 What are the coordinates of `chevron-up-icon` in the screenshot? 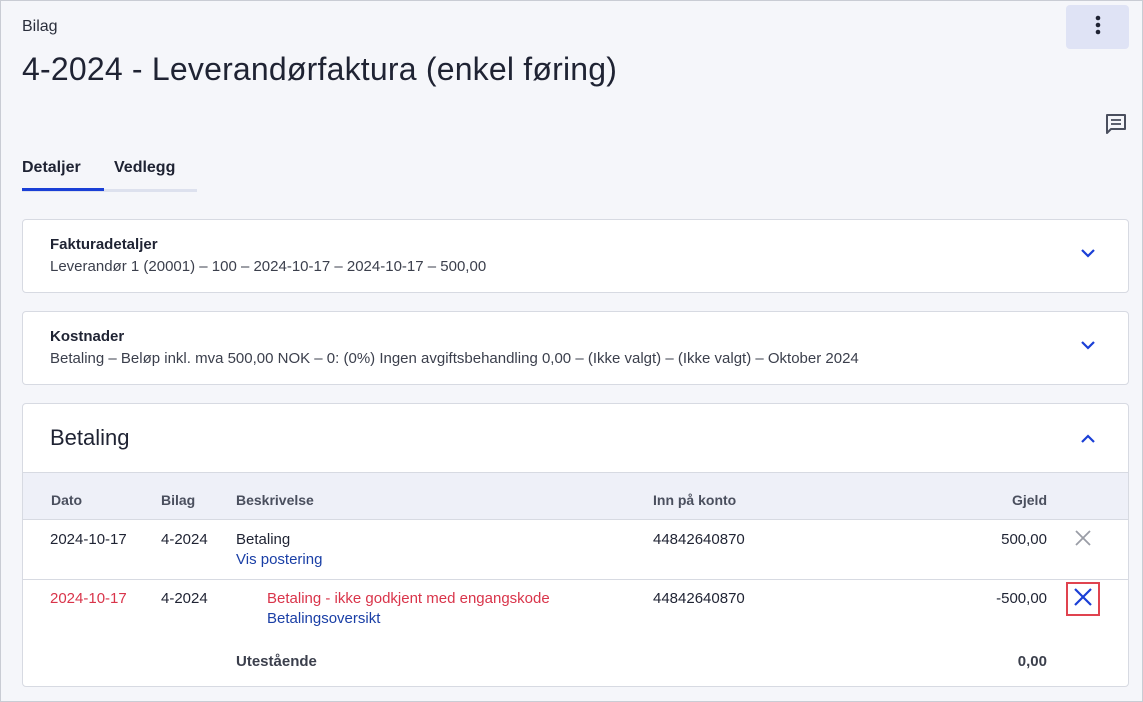 It's located at (1088, 438).